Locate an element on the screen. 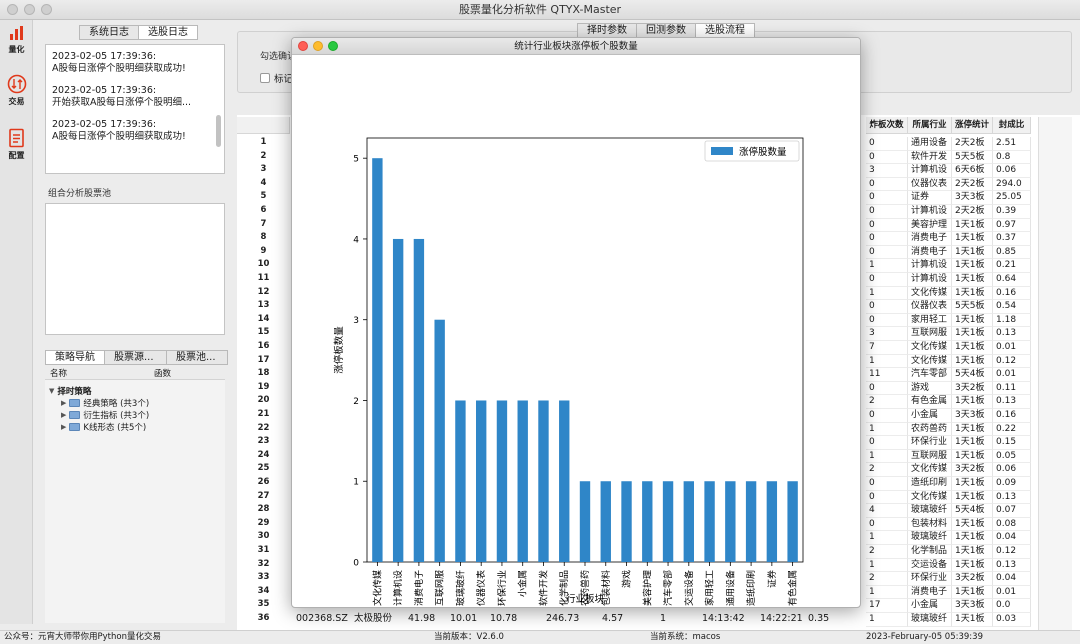  table-cell: 0.35 is located at coordinates (818, 618).